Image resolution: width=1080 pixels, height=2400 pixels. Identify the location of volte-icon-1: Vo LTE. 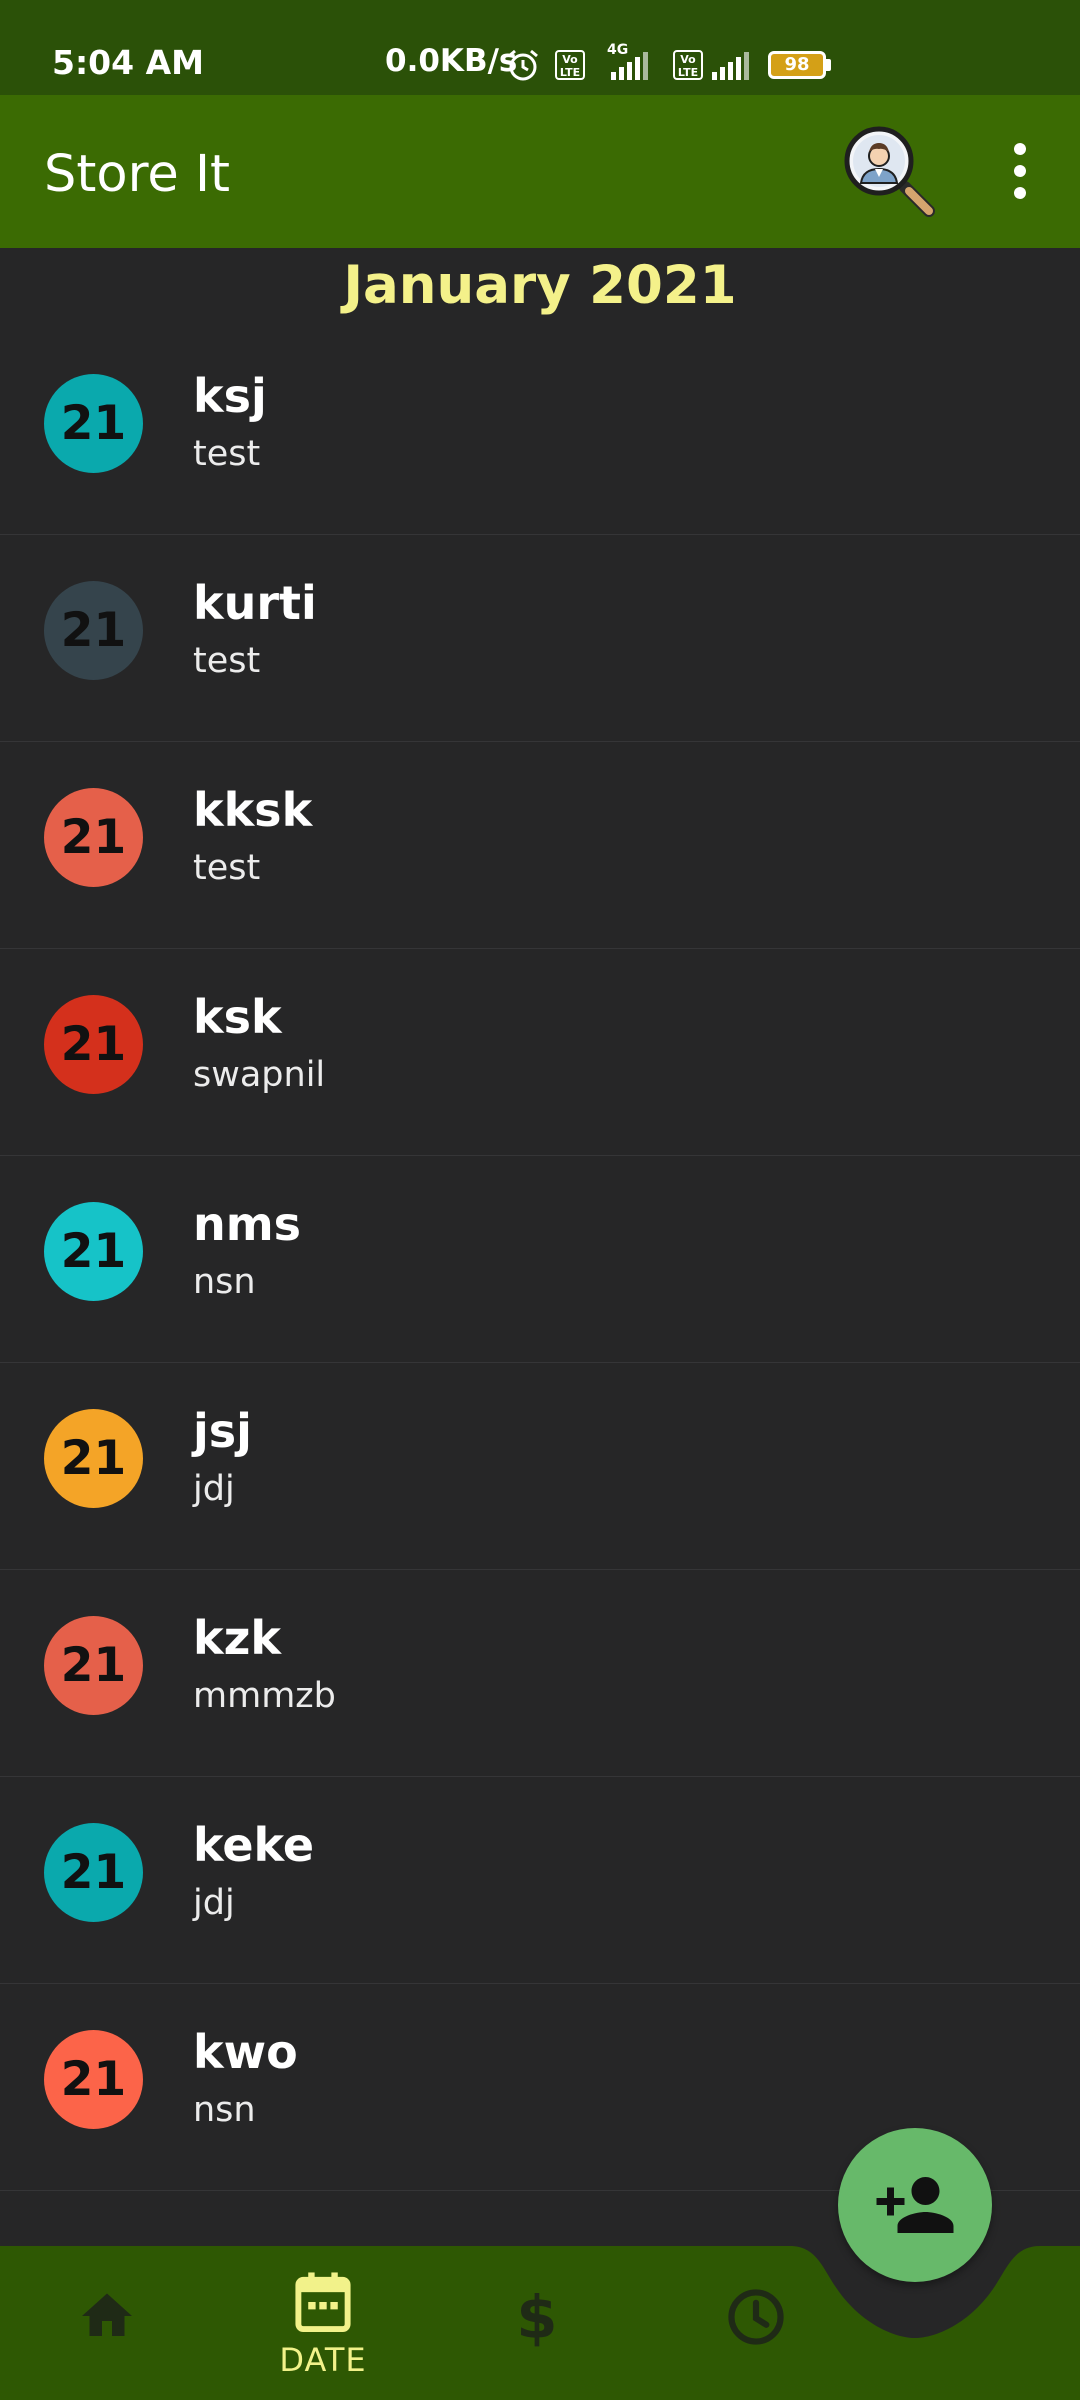
(570, 65).